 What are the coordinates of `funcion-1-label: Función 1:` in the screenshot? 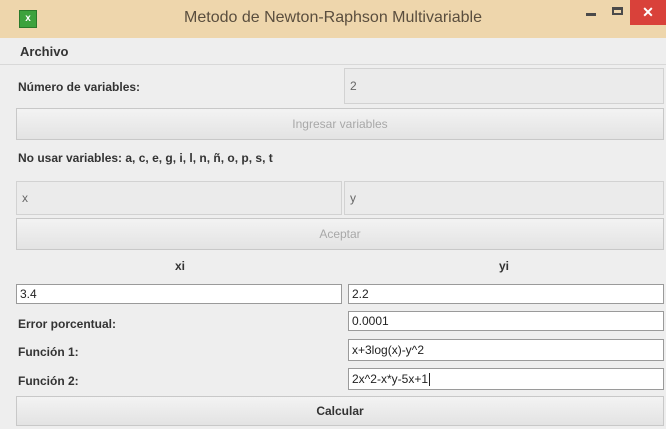 It's located at (48, 352).